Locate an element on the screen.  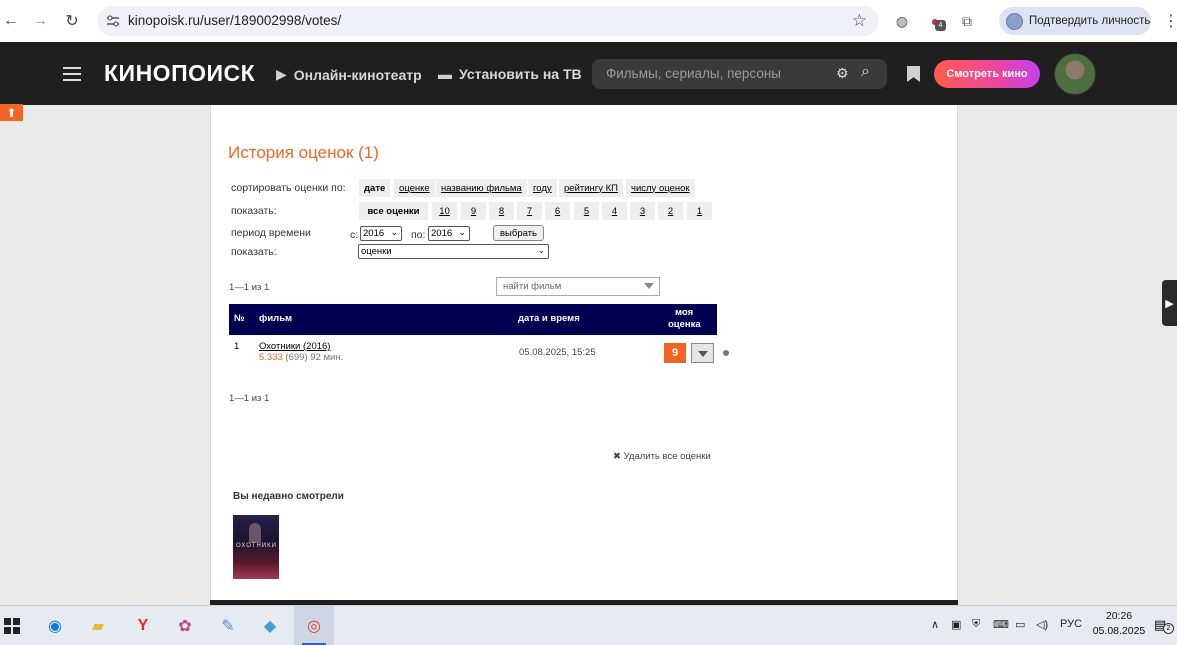
sort-kp-link: рейтингу КП is located at coordinates (591, 188).